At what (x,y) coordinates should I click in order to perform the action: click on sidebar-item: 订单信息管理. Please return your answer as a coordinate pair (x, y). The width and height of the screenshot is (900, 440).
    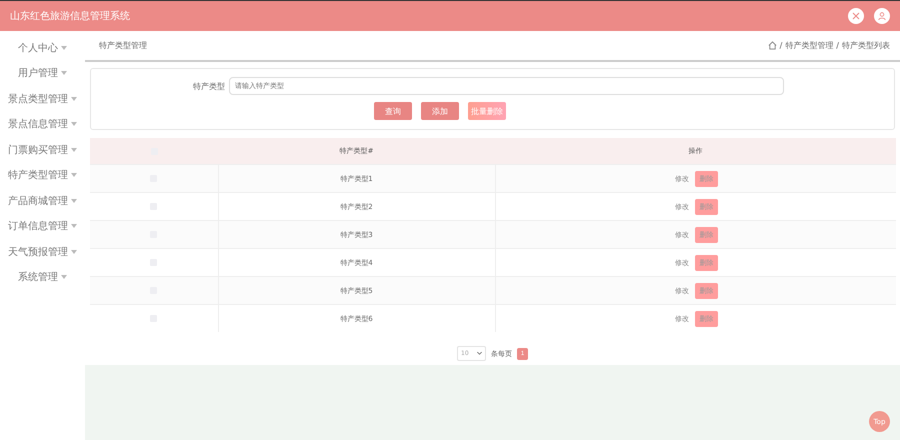
    Looking at the image, I should click on (42, 226).